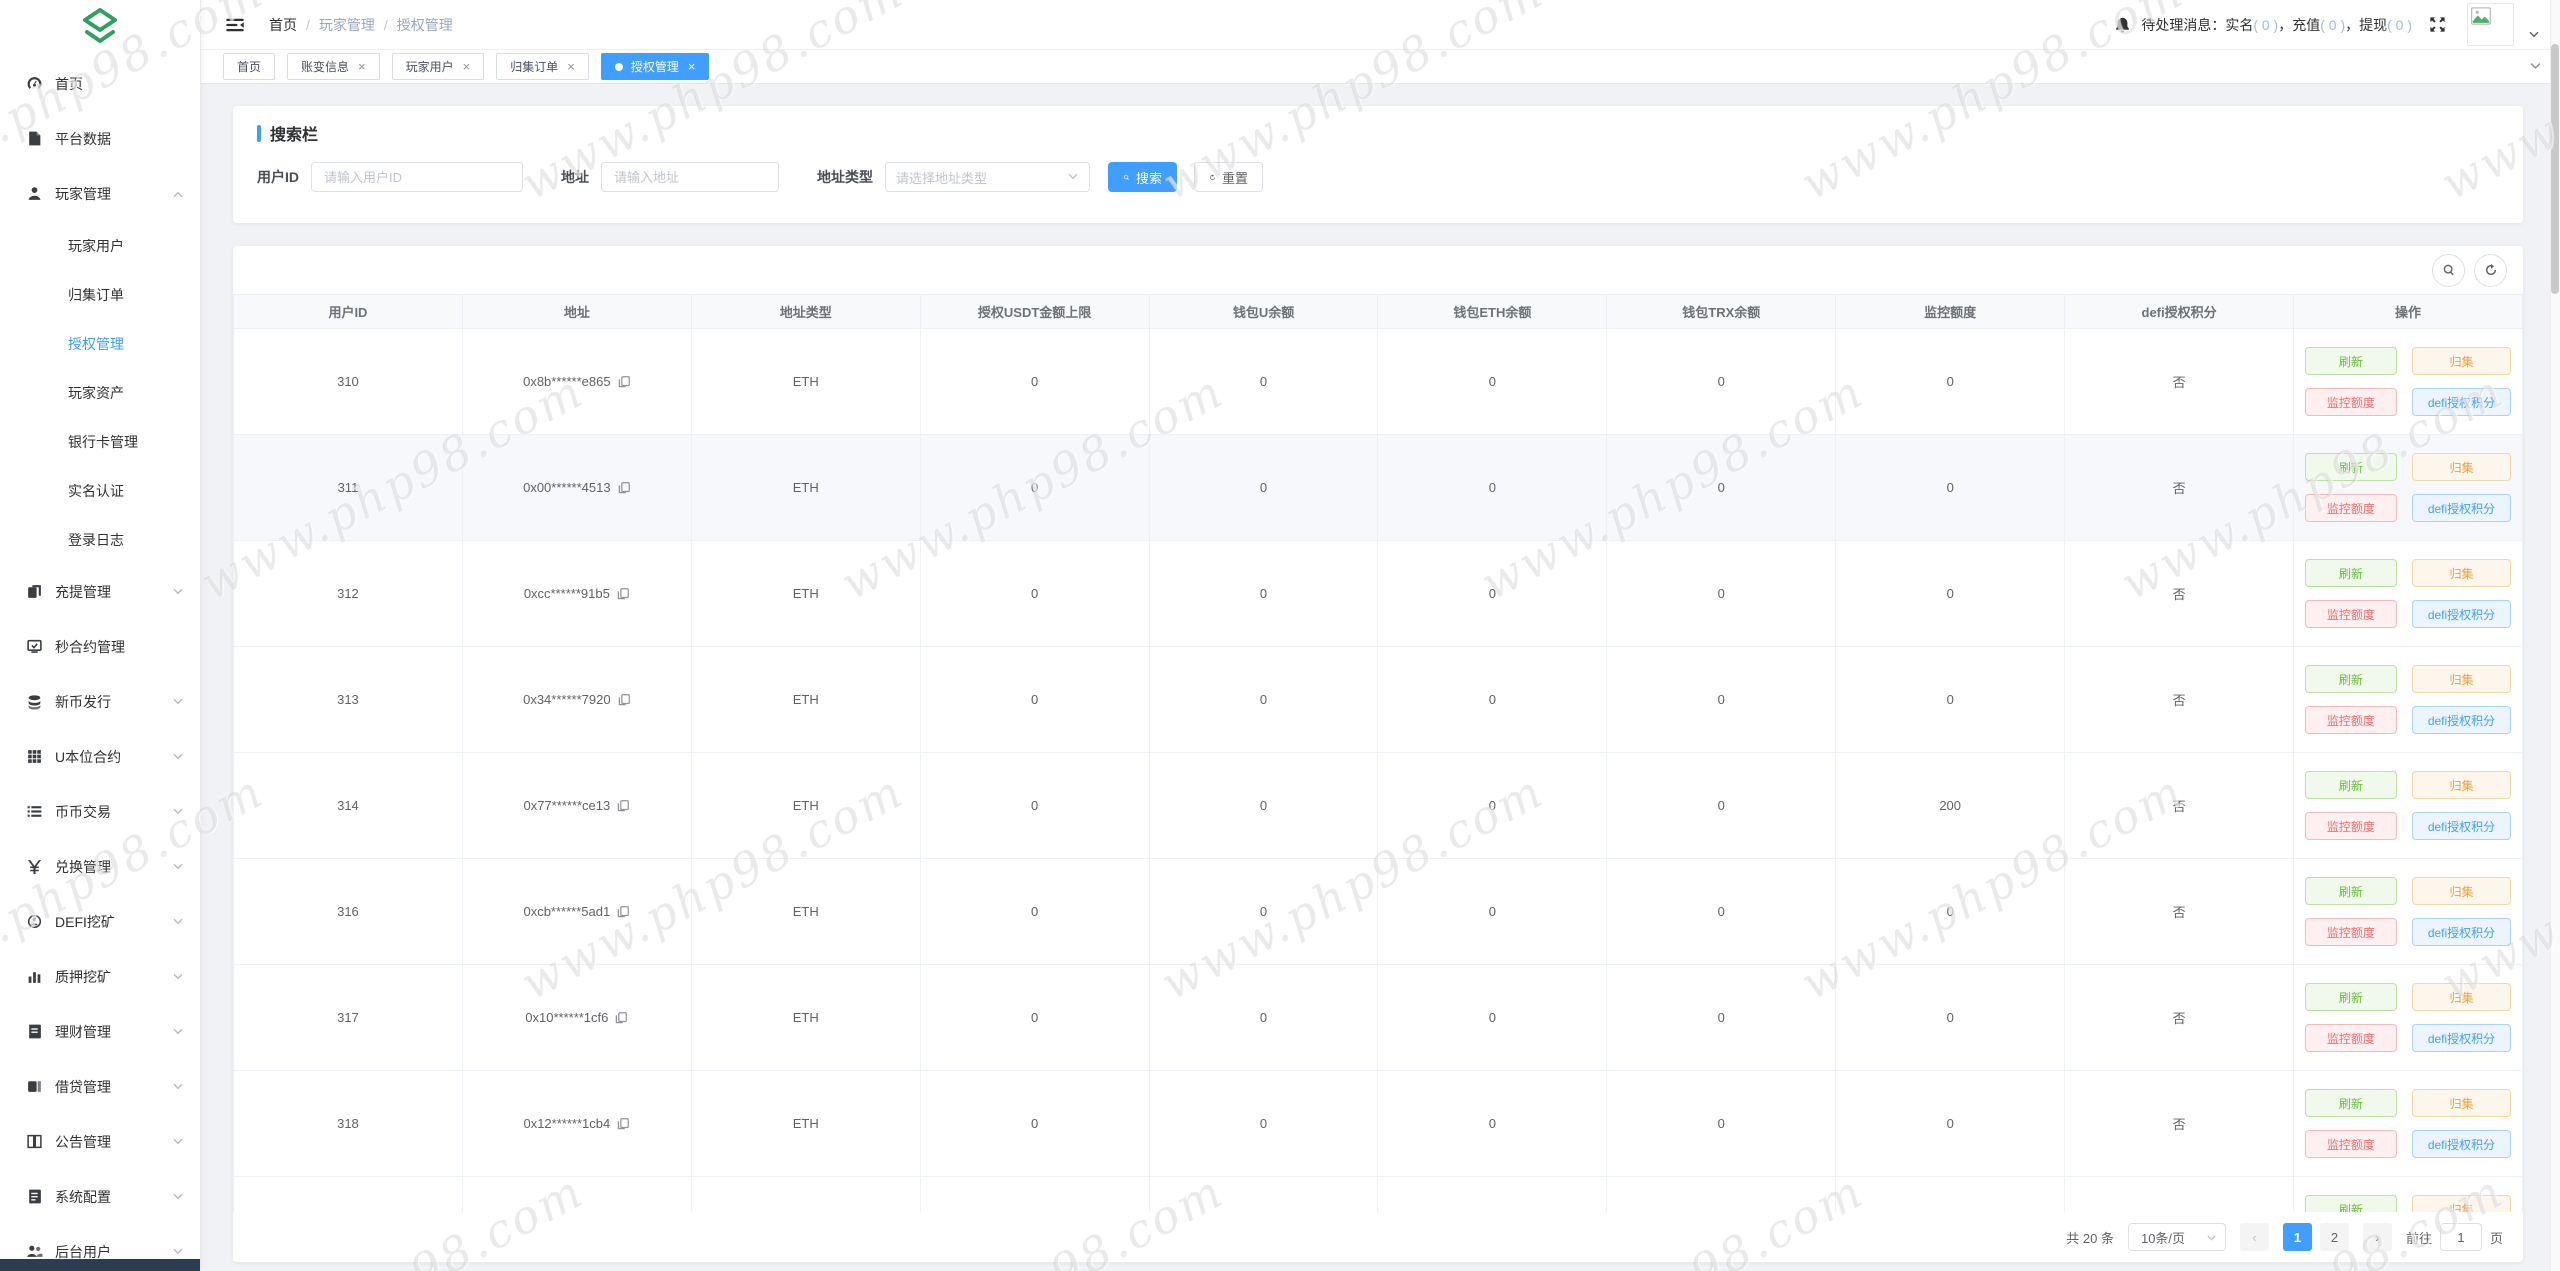  Describe the element at coordinates (438, 66) in the screenshot. I see `tab-2: 玩家用户 ×` at that location.